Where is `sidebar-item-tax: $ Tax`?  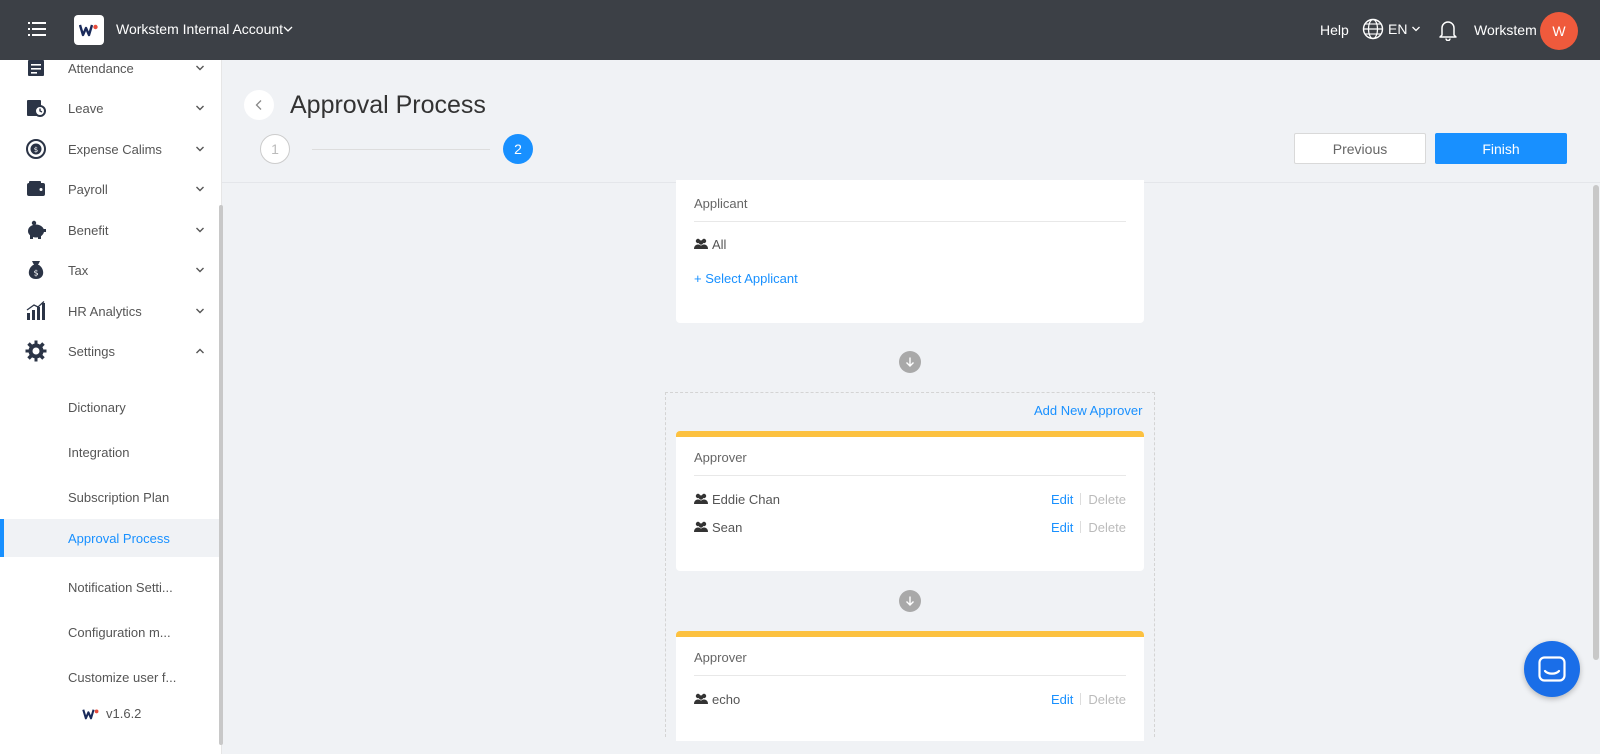 sidebar-item-tax: $ Tax is located at coordinates (109, 270).